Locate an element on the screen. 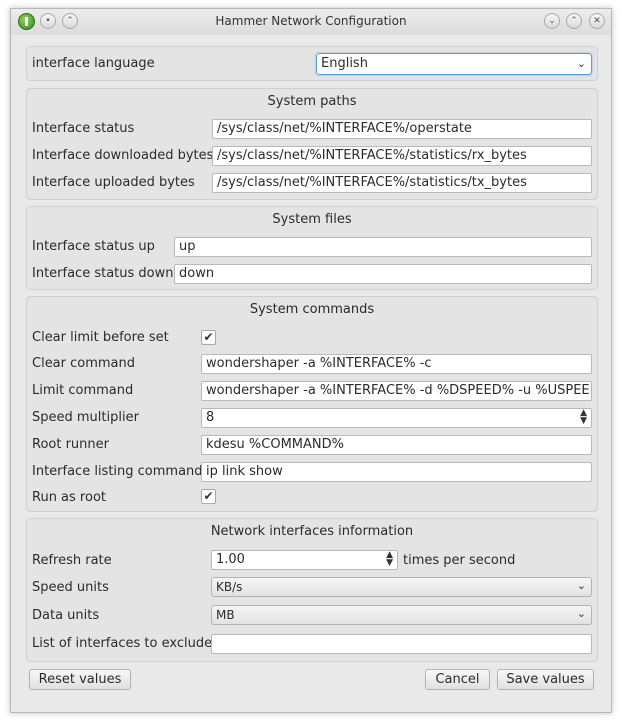  data-units-select: MB ⌄ is located at coordinates (401, 615).